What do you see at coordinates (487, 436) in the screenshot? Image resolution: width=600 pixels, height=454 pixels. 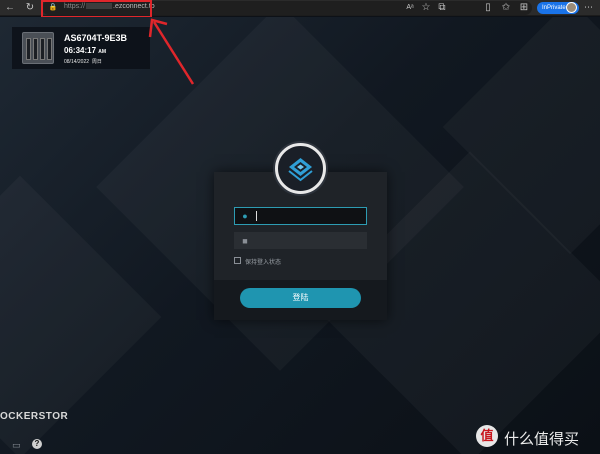 I see `watermark-logo: 值` at bounding box center [487, 436].